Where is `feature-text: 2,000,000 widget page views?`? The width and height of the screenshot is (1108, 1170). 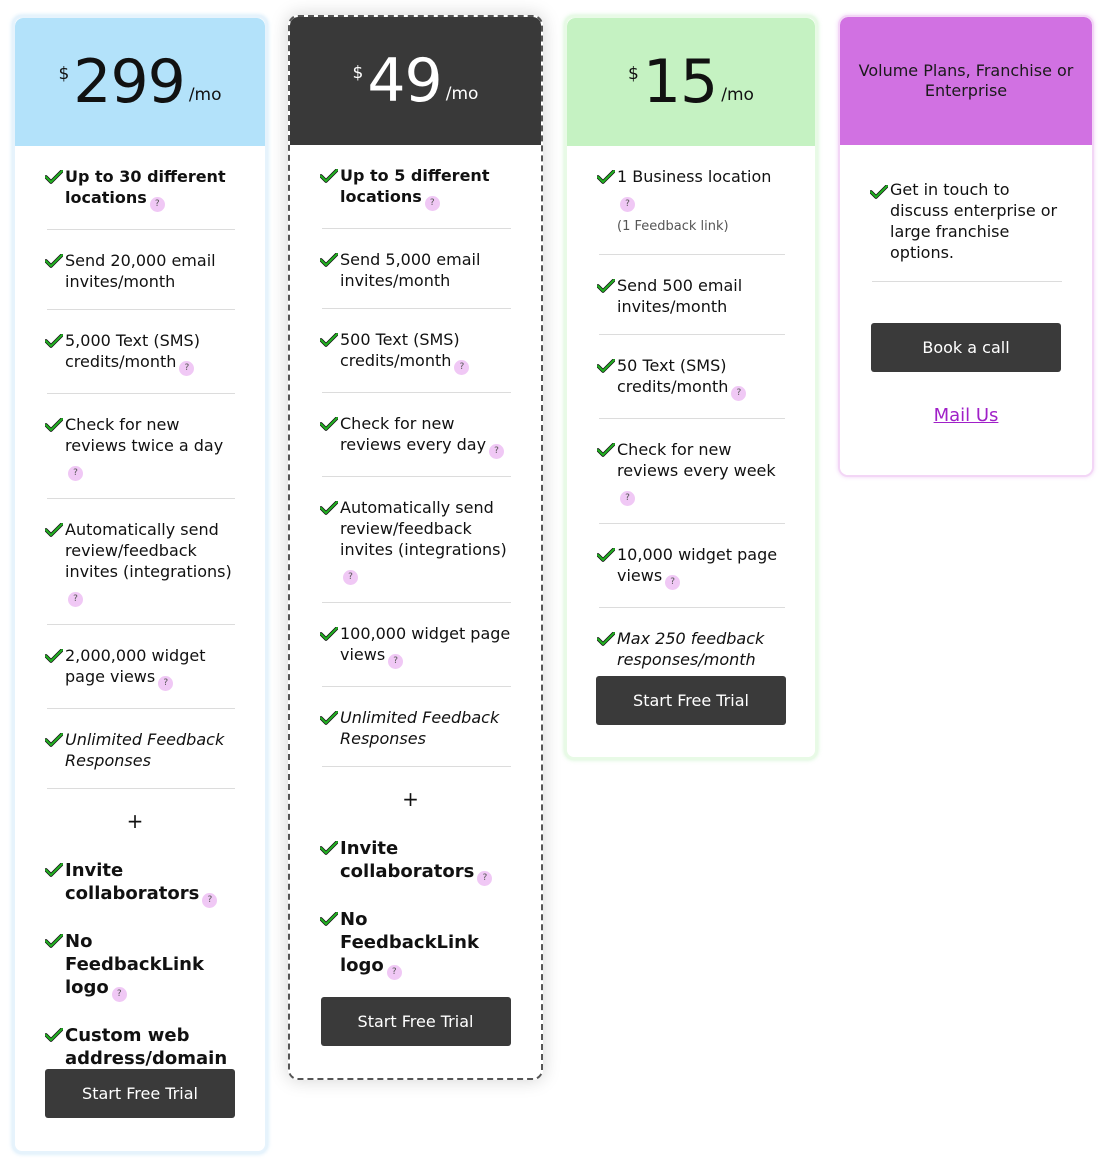 feature-text: 2,000,000 widget page views? is located at coordinates (135, 668).